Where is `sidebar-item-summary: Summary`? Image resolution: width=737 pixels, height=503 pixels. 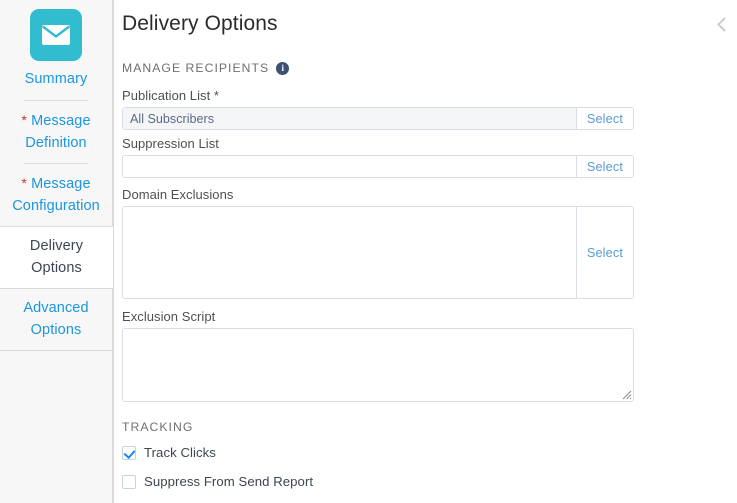
sidebar-item-summary: Summary is located at coordinates (56, 83).